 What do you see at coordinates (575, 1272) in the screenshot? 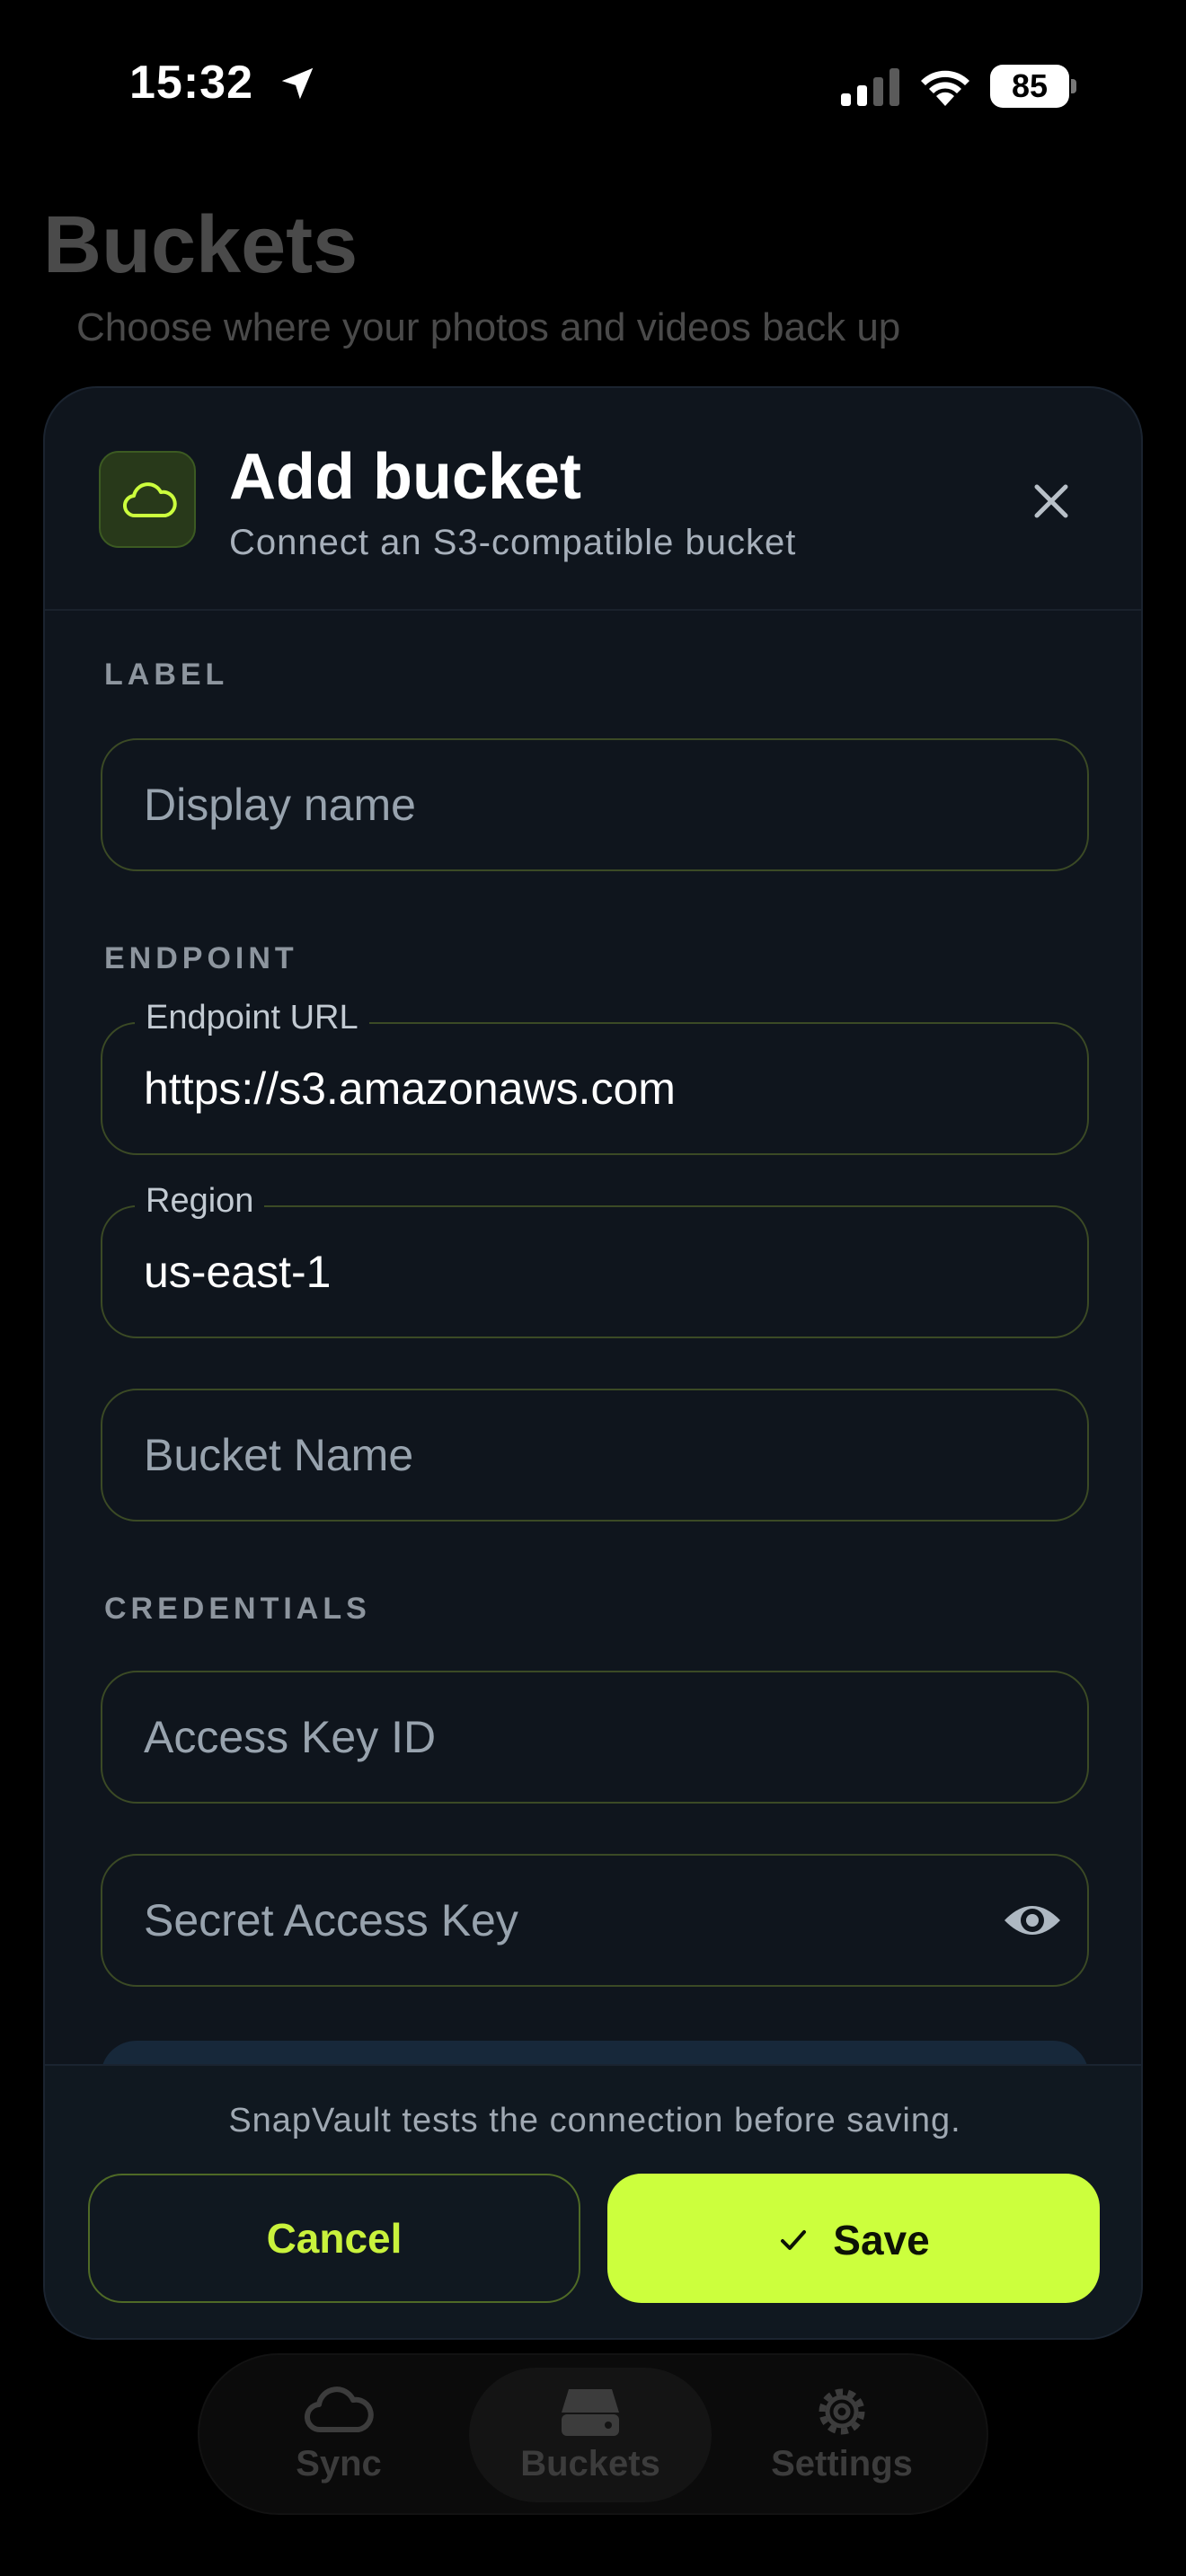
I see `region-input` at bounding box center [575, 1272].